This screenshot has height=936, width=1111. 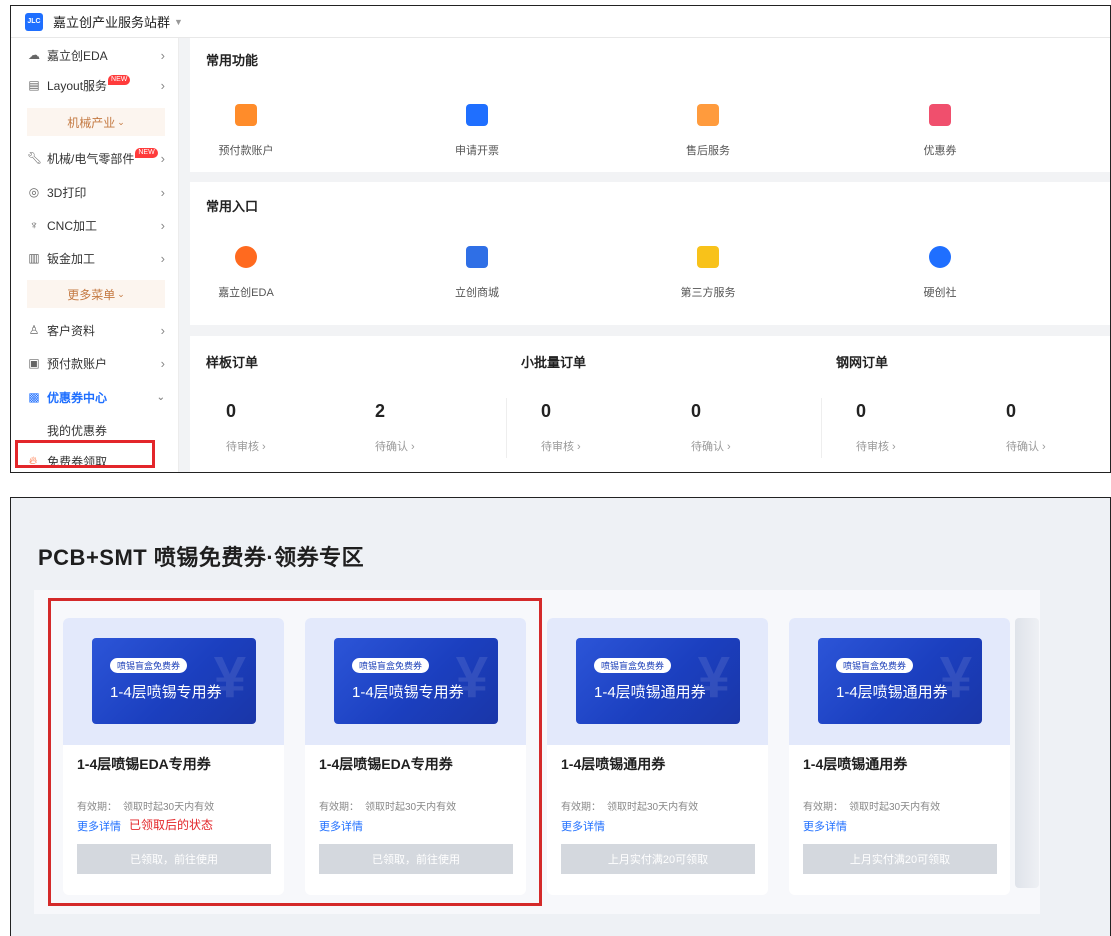 I want to click on layout-icon: ▤, so click(x=34, y=85).